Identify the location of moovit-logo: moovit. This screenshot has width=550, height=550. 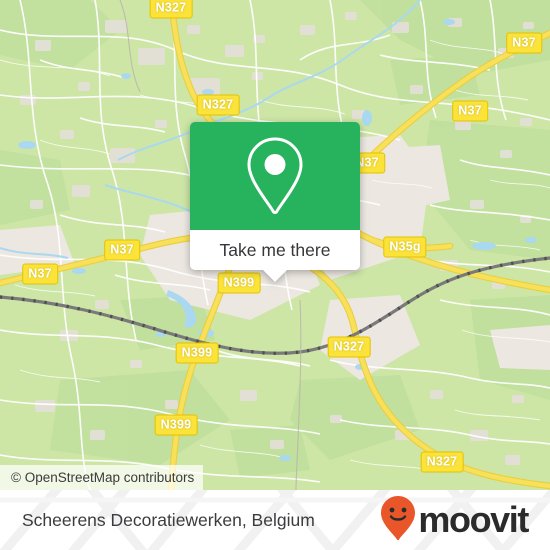
(454, 520).